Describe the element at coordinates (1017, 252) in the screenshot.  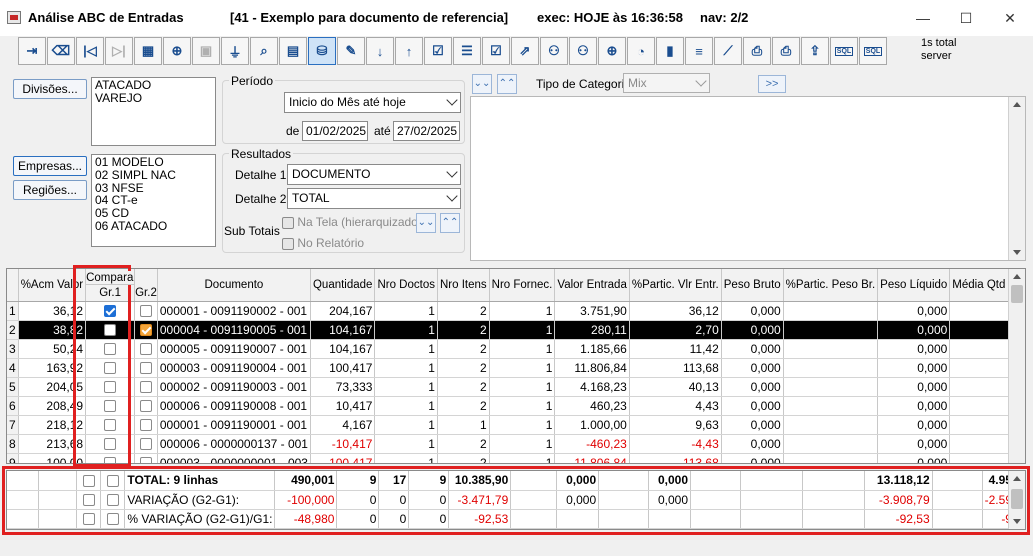
I see `scroll-down-icon` at that location.